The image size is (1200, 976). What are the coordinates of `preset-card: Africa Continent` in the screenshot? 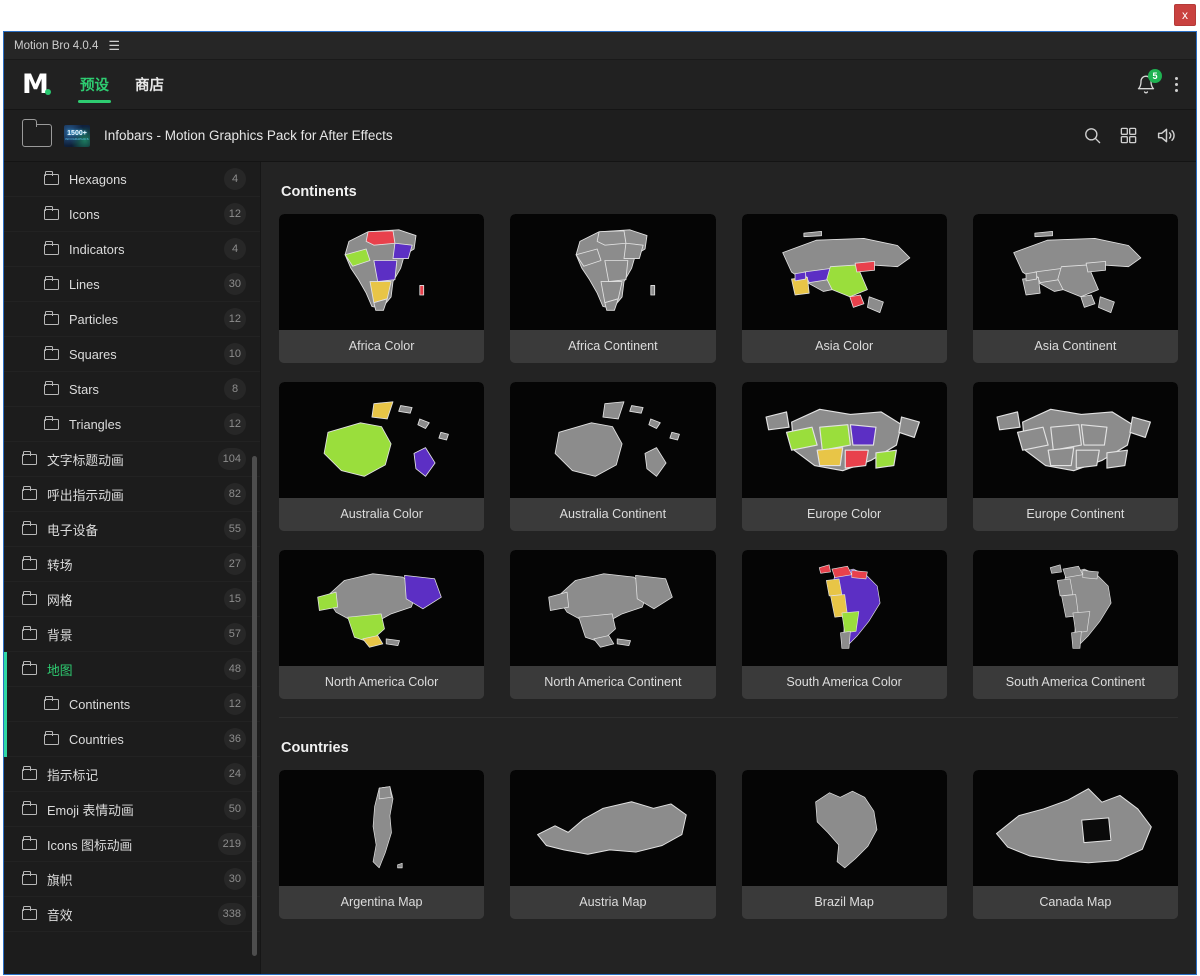 It's located at (613, 288).